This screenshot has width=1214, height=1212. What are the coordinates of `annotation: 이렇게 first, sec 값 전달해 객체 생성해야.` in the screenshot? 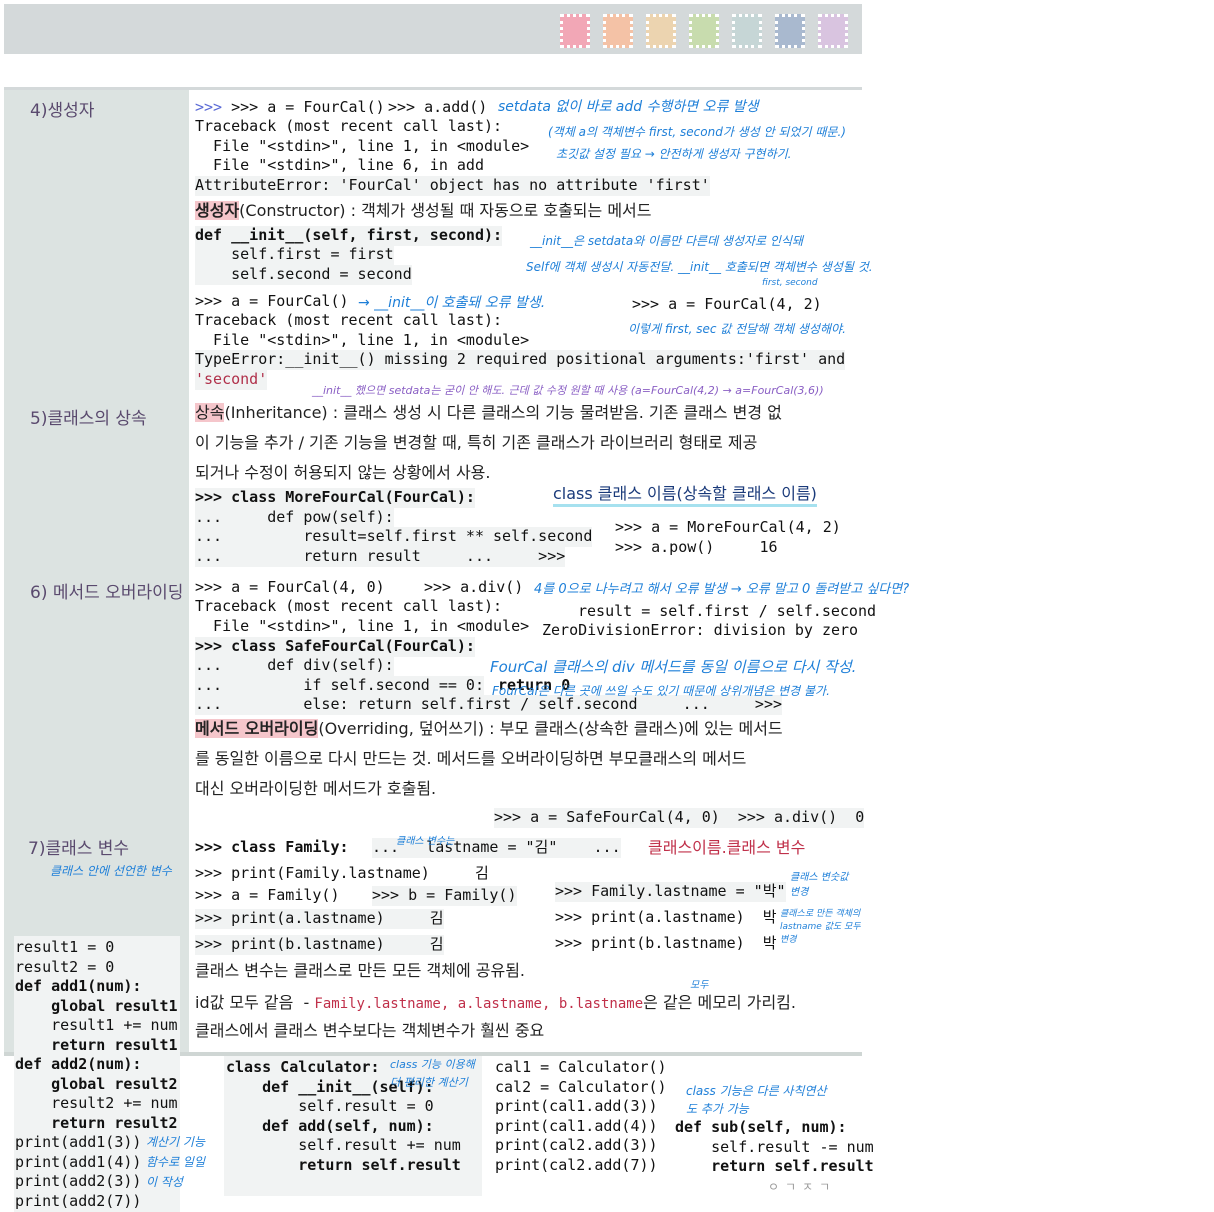 It's located at (737, 329).